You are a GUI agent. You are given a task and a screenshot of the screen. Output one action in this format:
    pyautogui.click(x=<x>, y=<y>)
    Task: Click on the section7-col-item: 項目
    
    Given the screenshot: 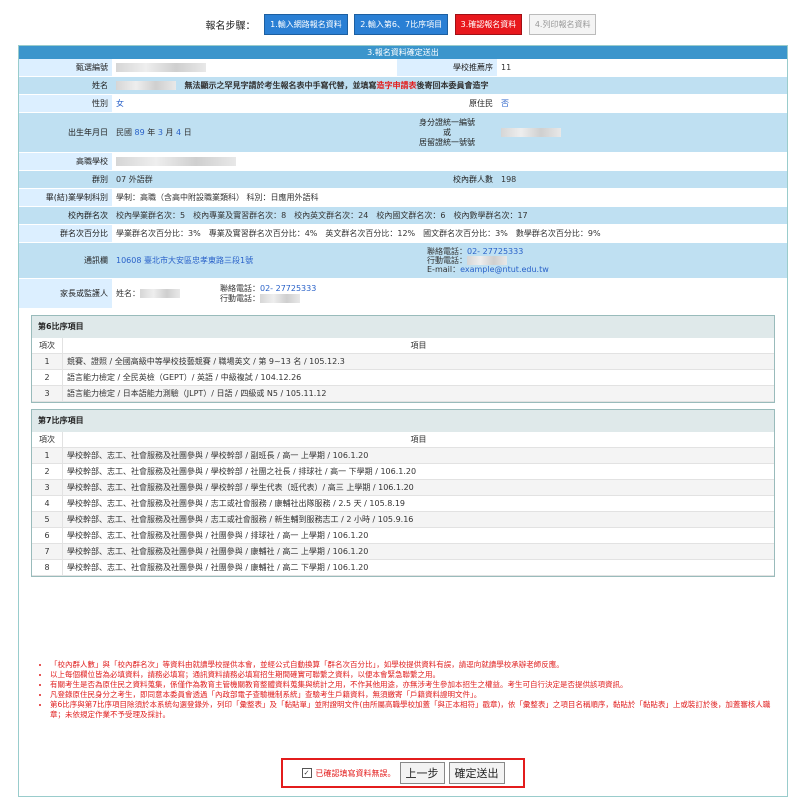 What is the action you would take?
    pyautogui.click(x=418, y=440)
    